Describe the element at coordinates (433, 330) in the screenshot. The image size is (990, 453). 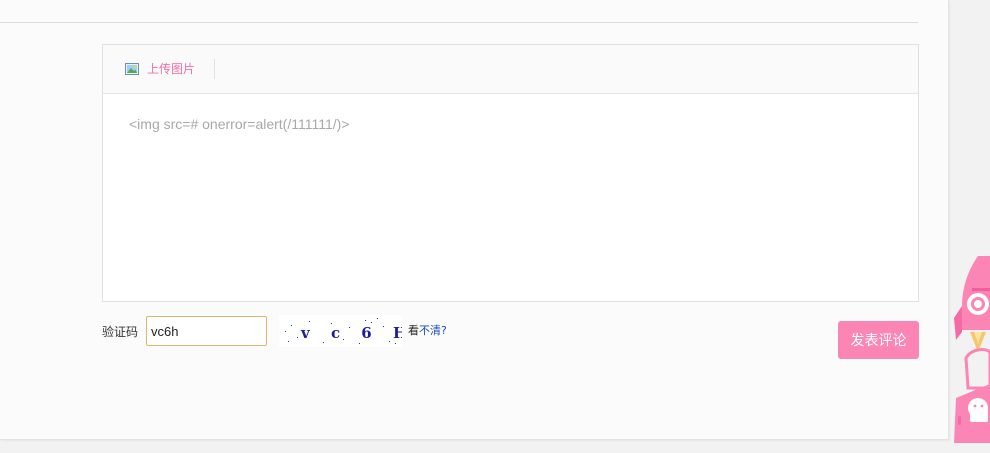
I see `captcha-refresh-label: 不清?` at that location.